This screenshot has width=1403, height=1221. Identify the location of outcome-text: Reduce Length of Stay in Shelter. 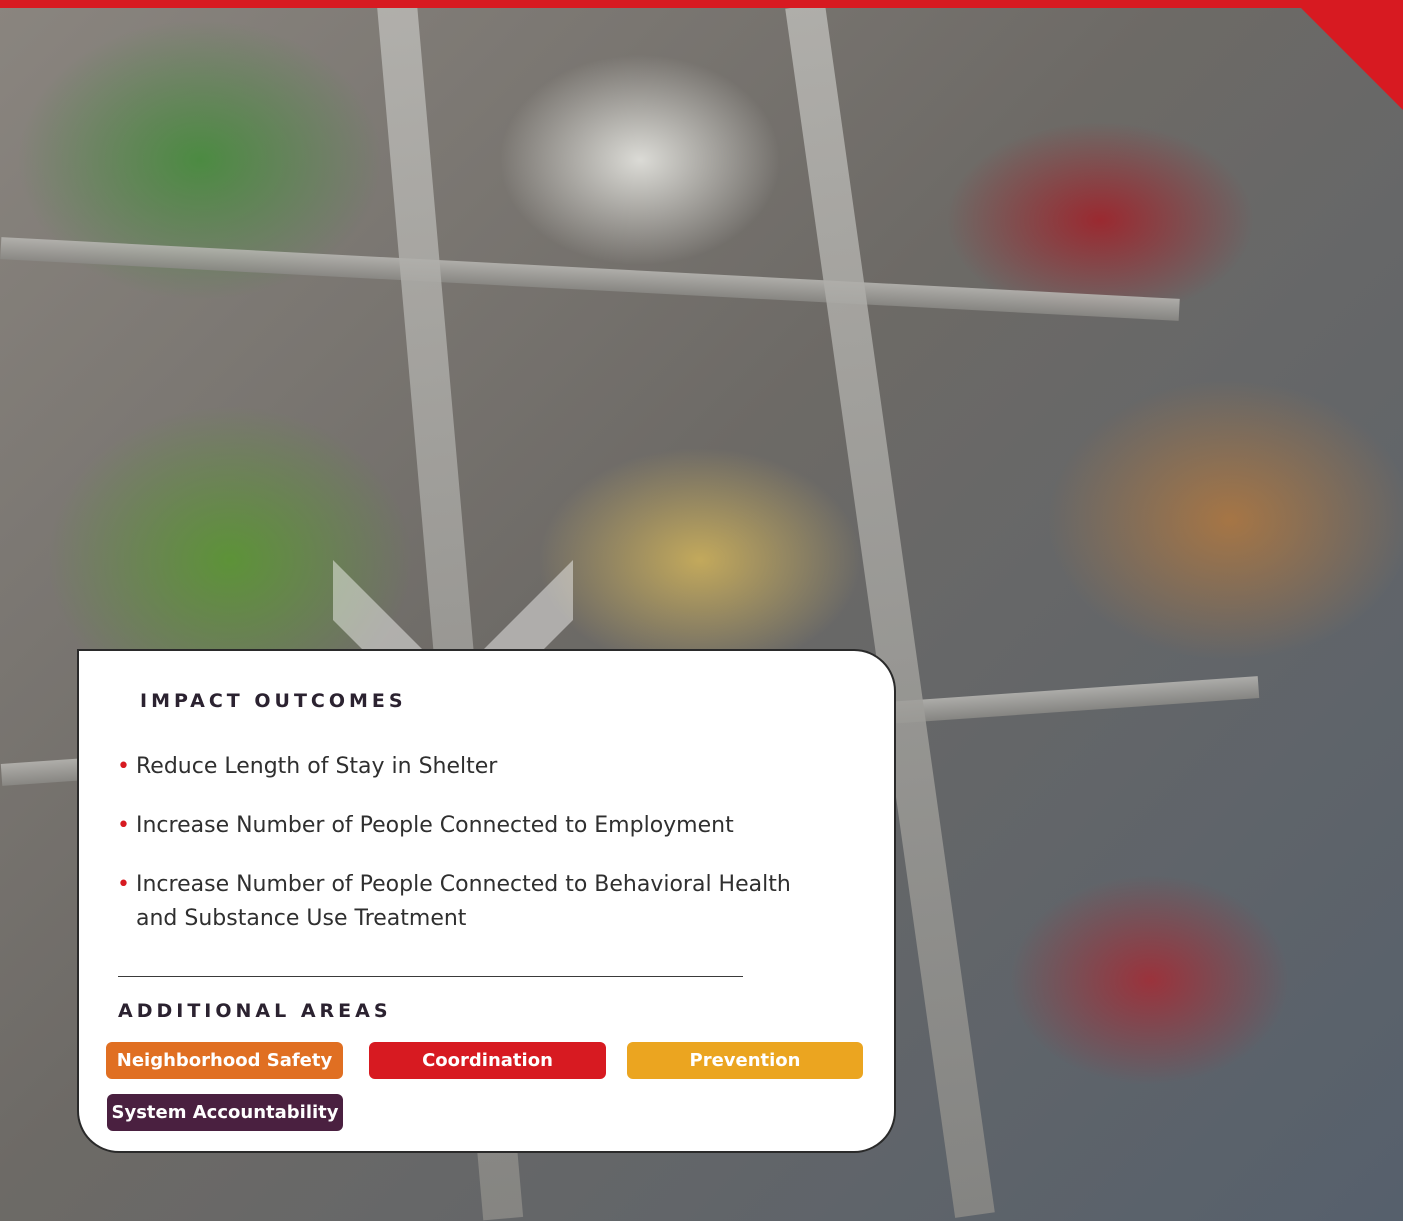
(317, 766).